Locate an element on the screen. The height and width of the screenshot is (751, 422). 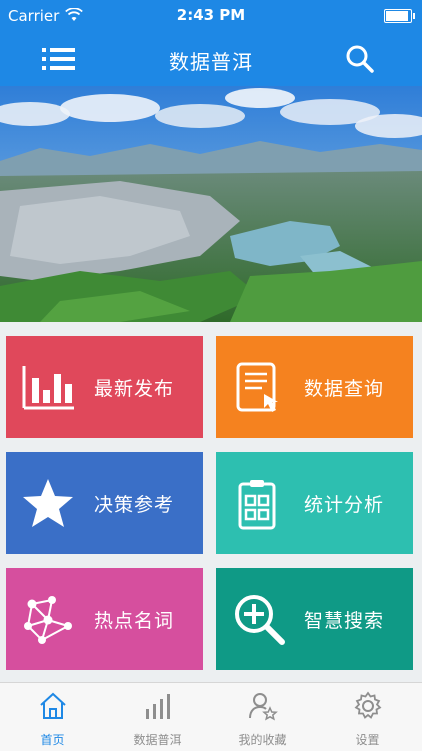
tab-favorites: 我的收藏 is located at coordinates (262, 717).